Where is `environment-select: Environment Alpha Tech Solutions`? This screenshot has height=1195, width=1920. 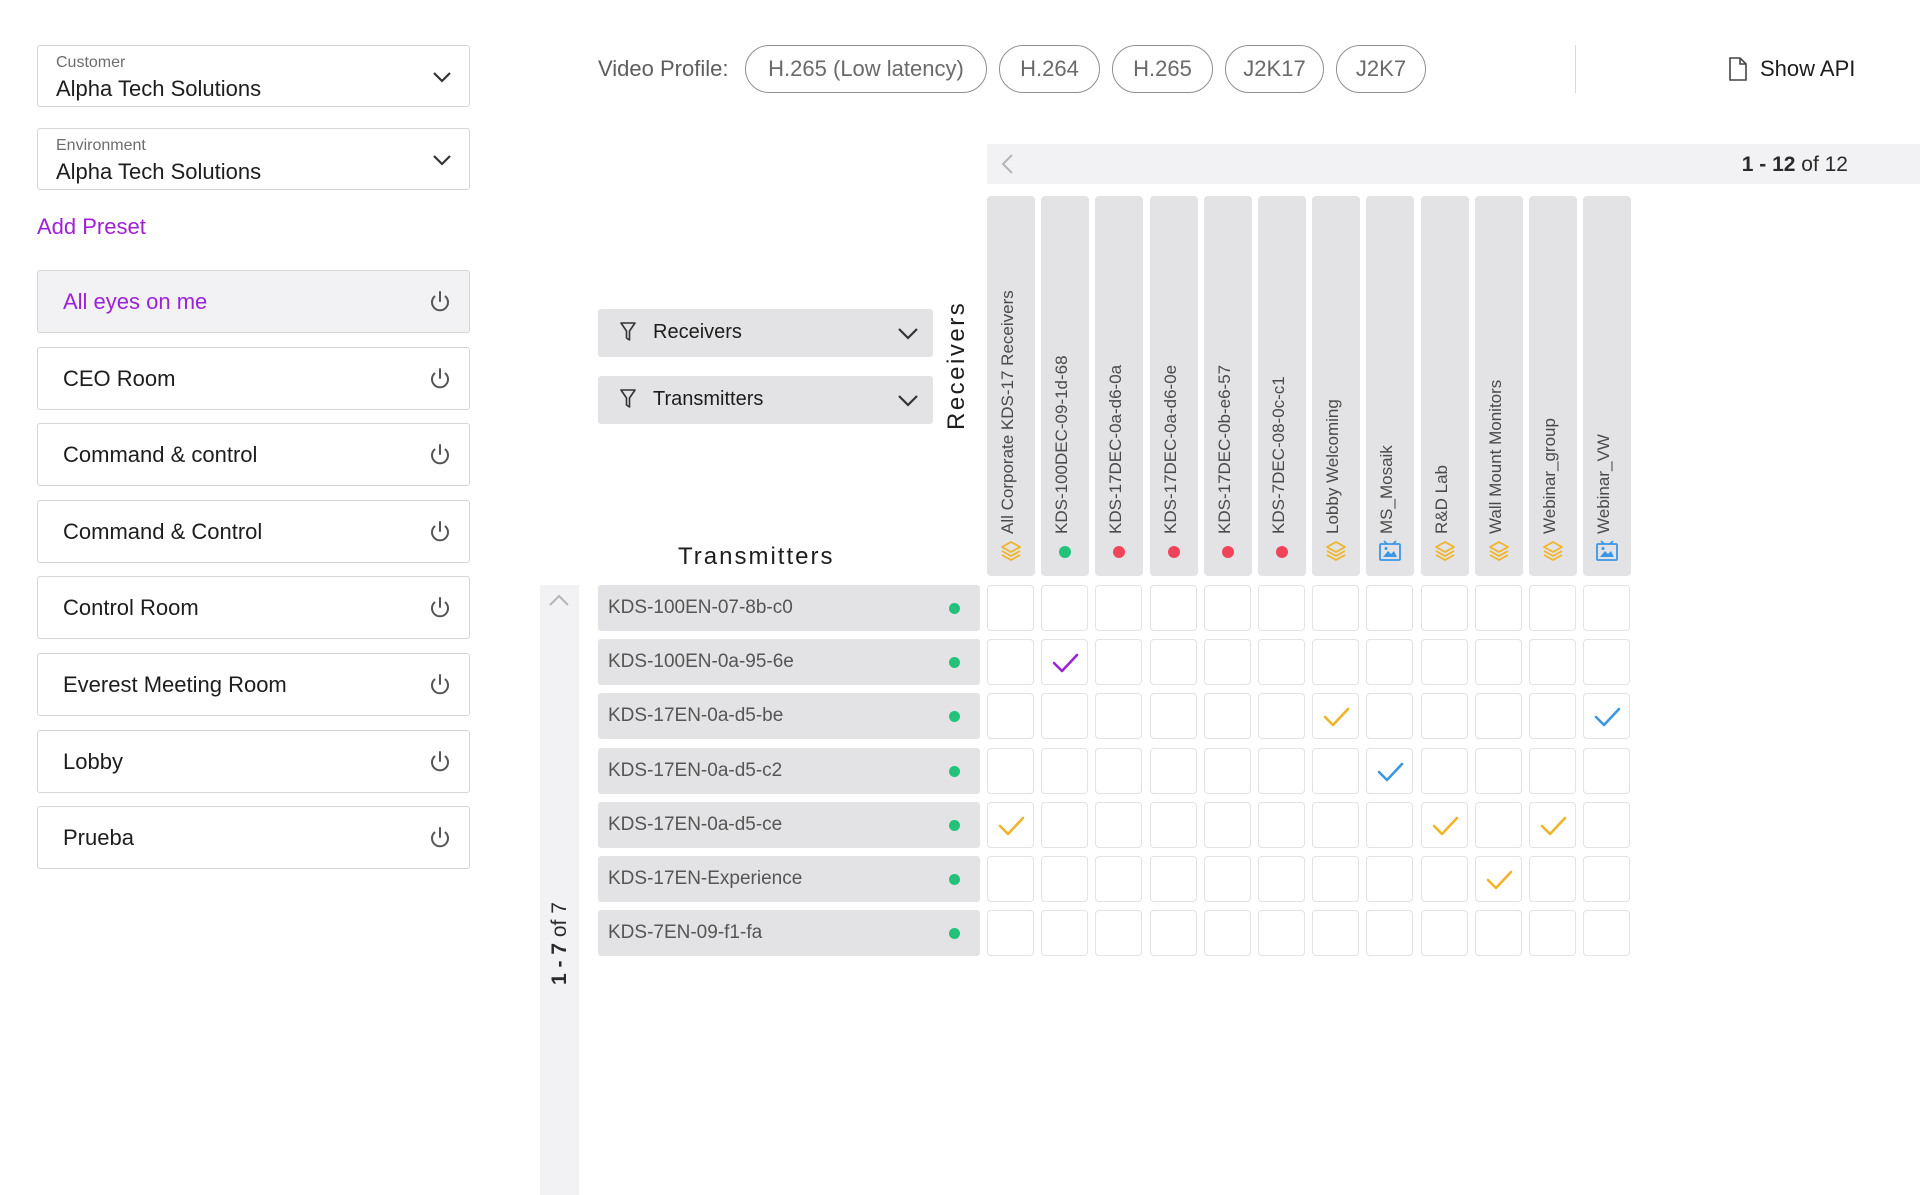 environment-select: Environment Alpha Tech Solutions is located at coordinates (253, 159).